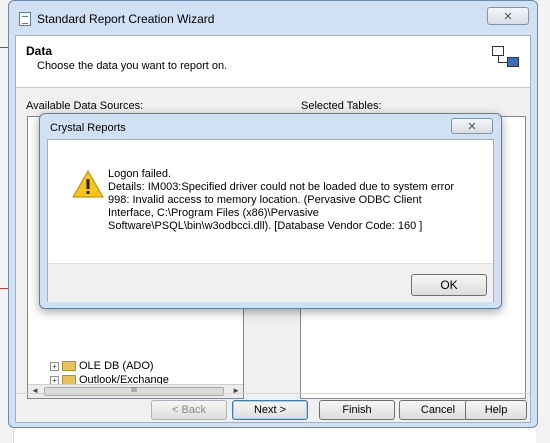 This screenshot has width=550, height=443. Describe the element at coordinates (341, 106) in the screenshot. I see `selected-tables-label: Selected Tables:` at that location.